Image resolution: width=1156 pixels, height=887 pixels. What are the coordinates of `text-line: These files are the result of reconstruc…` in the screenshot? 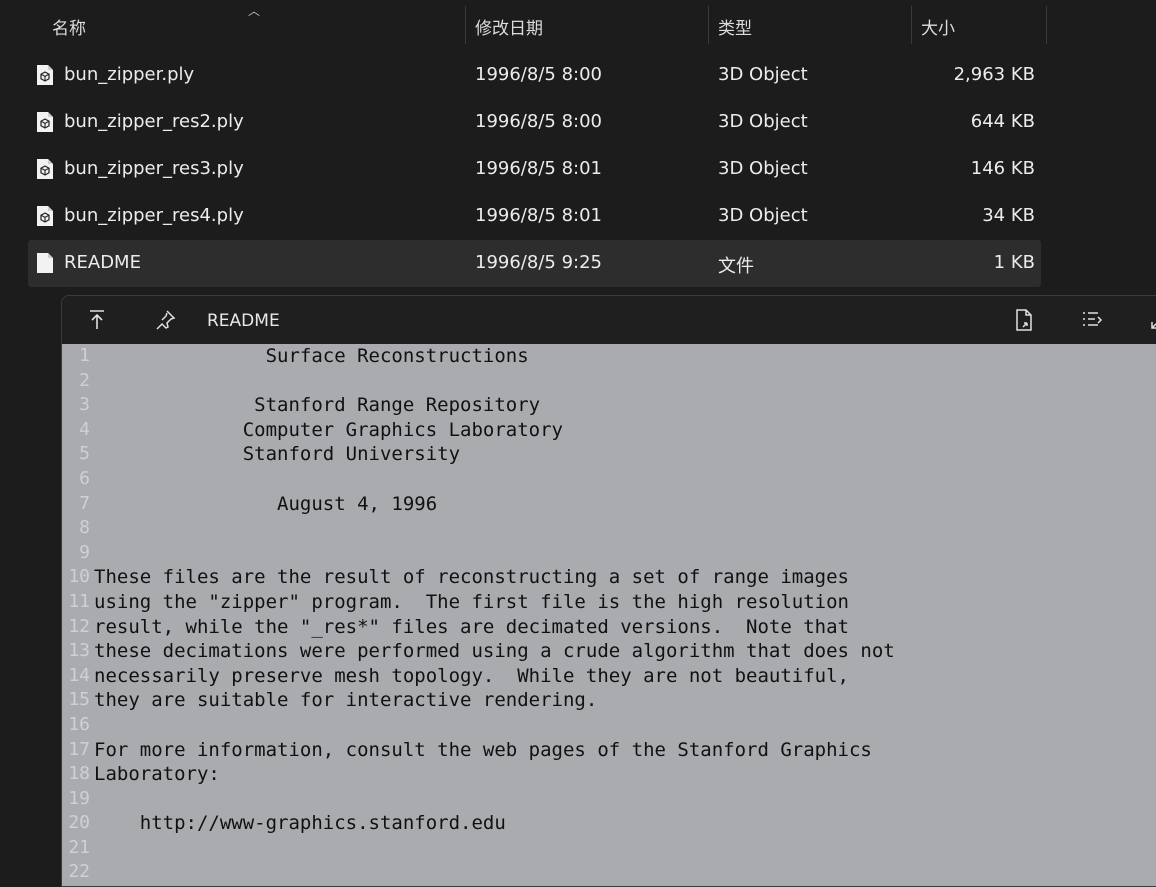 It's located at (471, 577).